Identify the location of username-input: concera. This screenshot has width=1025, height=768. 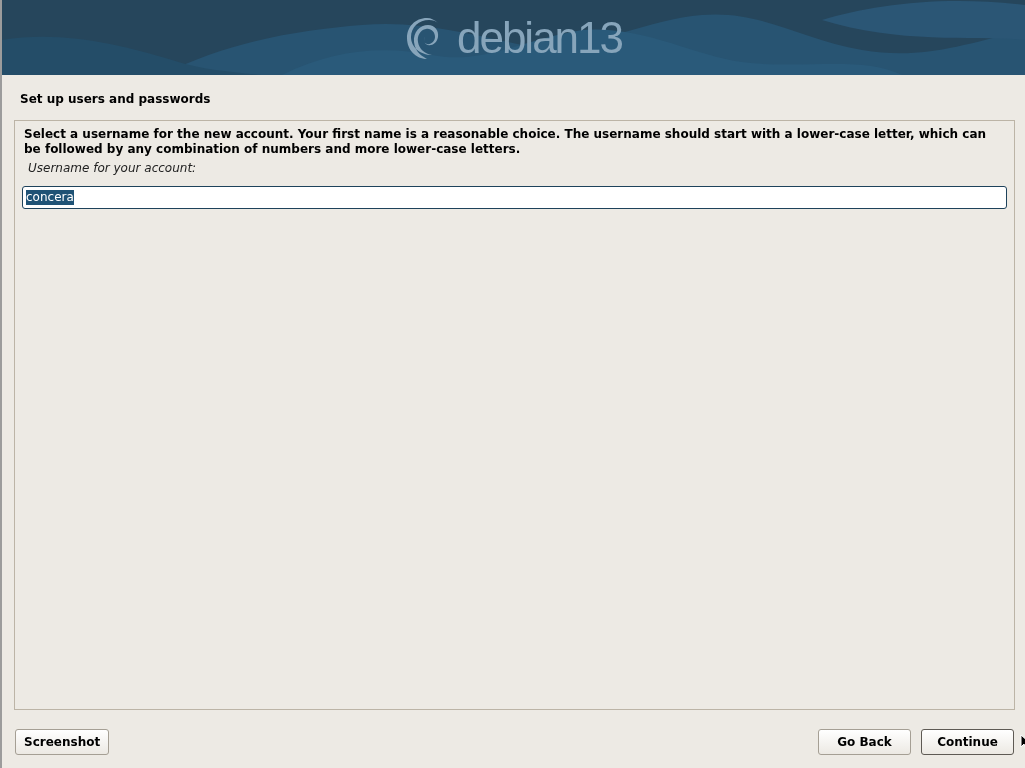
(514, 197).